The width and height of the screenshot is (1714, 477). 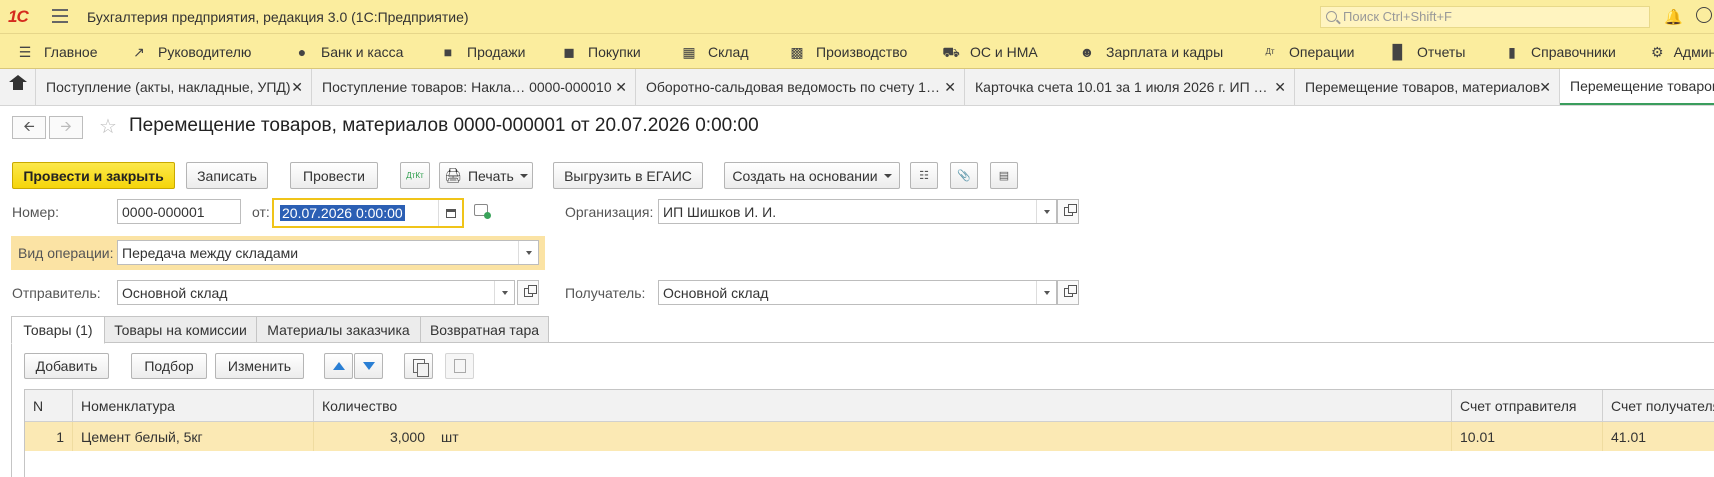 What do you see at coordinates (259, 366) in the screenshot?
I see `edit-button: Изменить` at bounding box center [259, 366].